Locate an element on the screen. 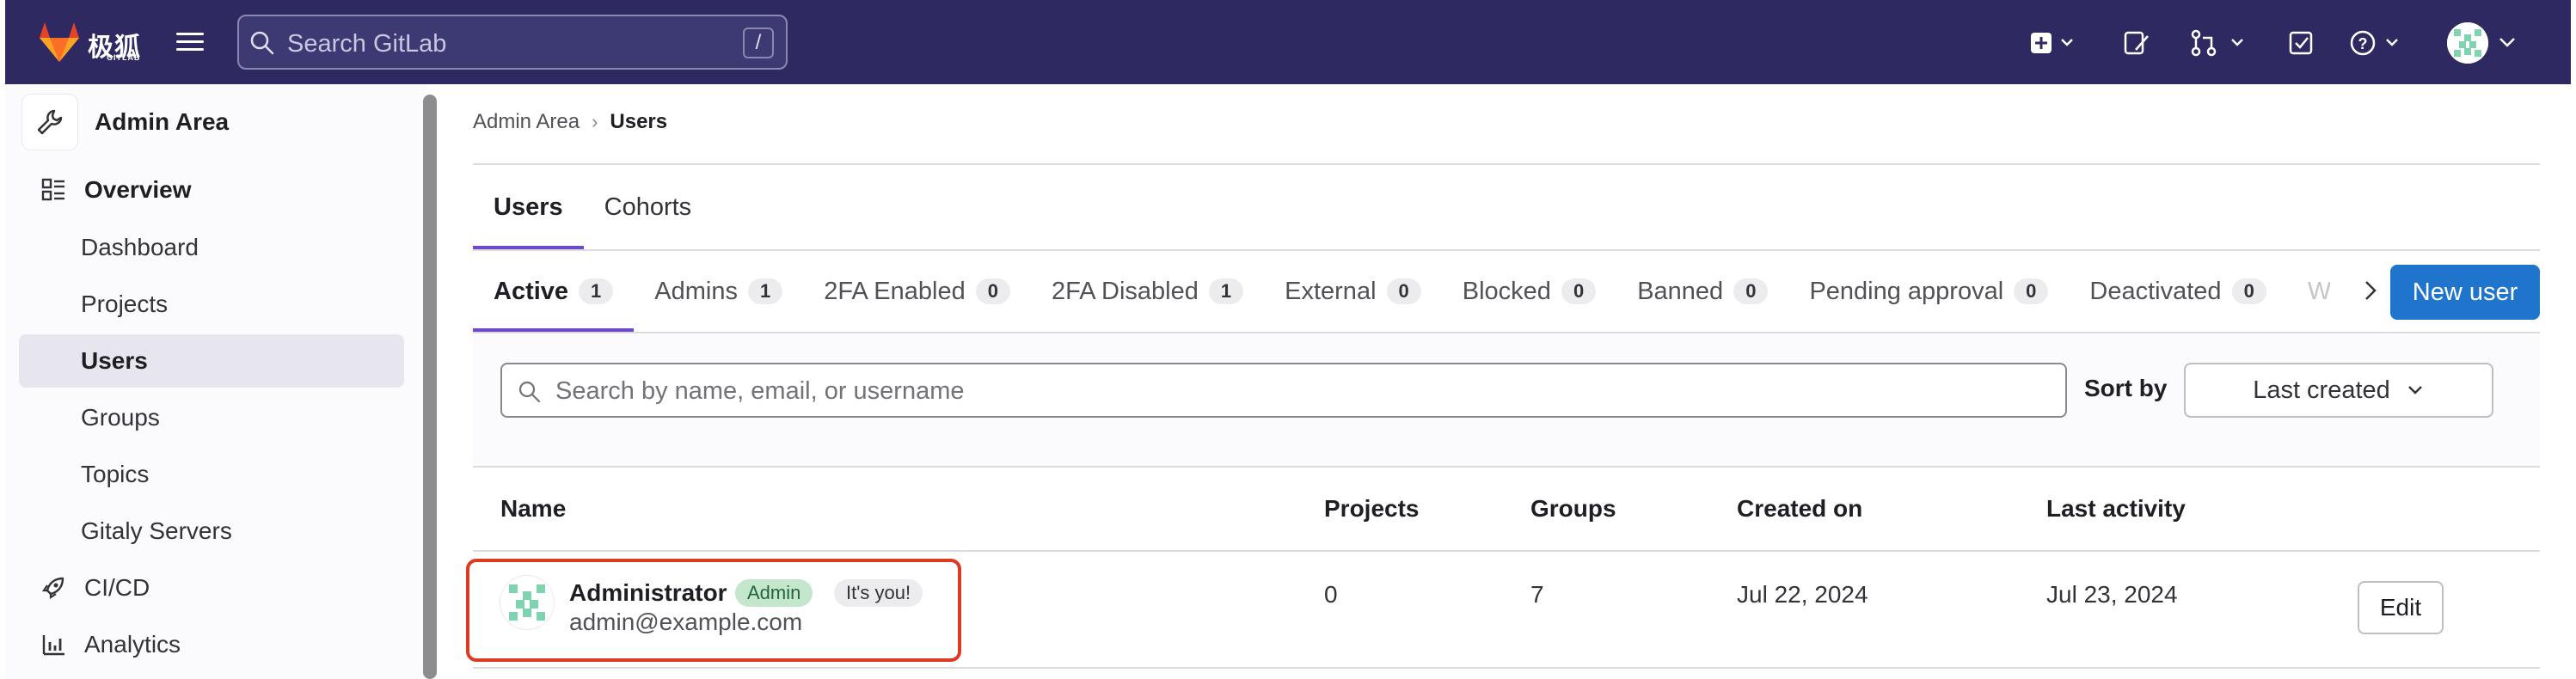 This screenshot has width=2576, height=679. issues-icon is located at coordinates (2136, 43).